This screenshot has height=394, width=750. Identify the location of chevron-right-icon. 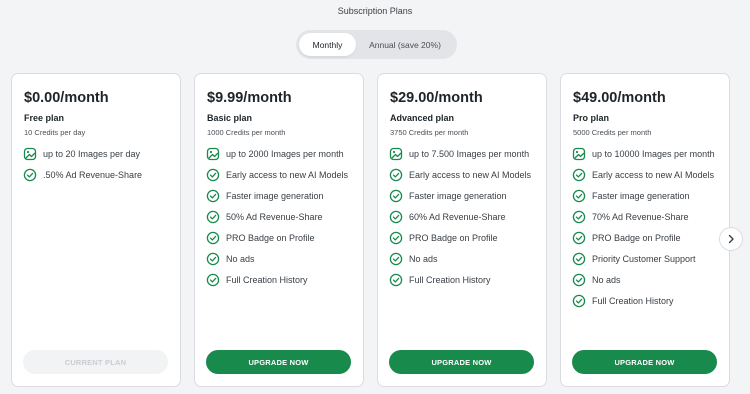
(731, 239).